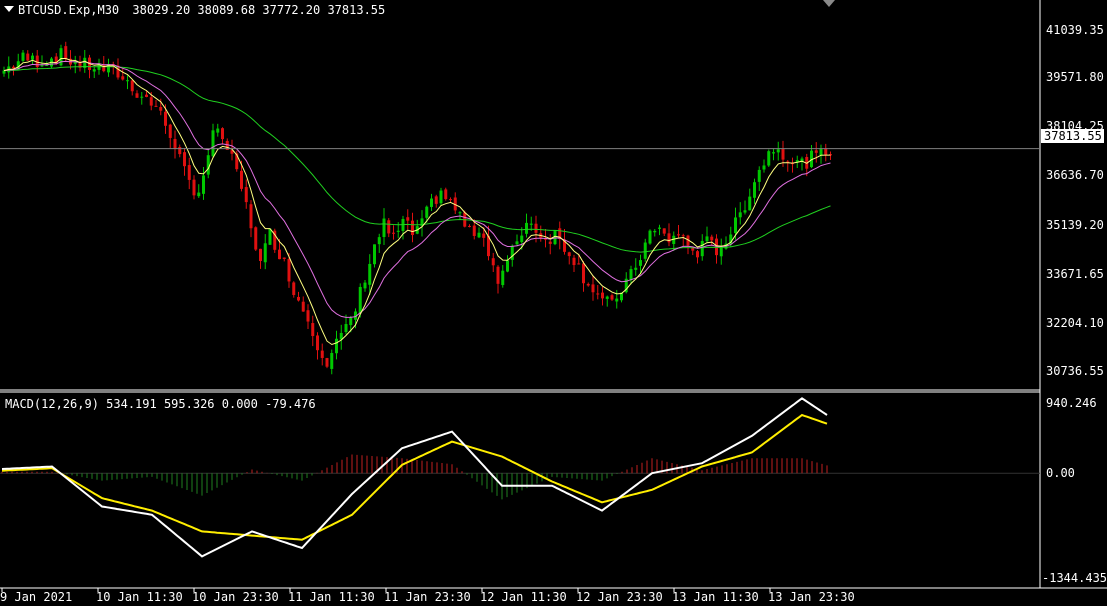 This screenshot has height=606, width=1107. Describe the element at coordinates (331, 597) in the screenshot. I see `time-label: 11 Jan 11:30` at that location.